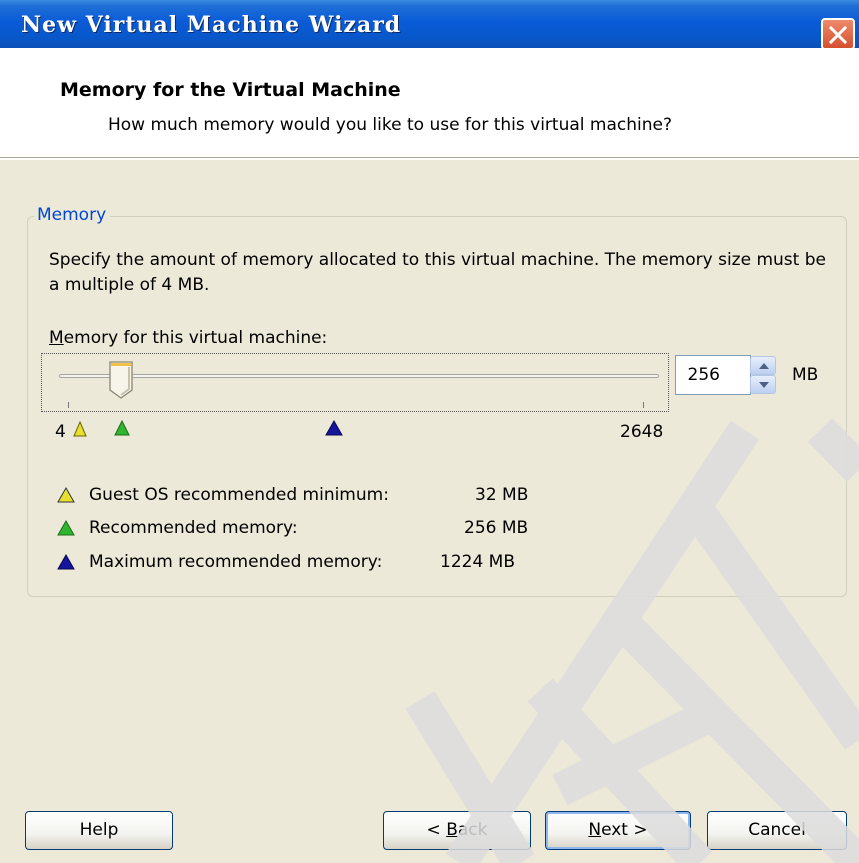 This screenshot has width=859, height=863. I want to click on spin-down-button, so click(763, 384).